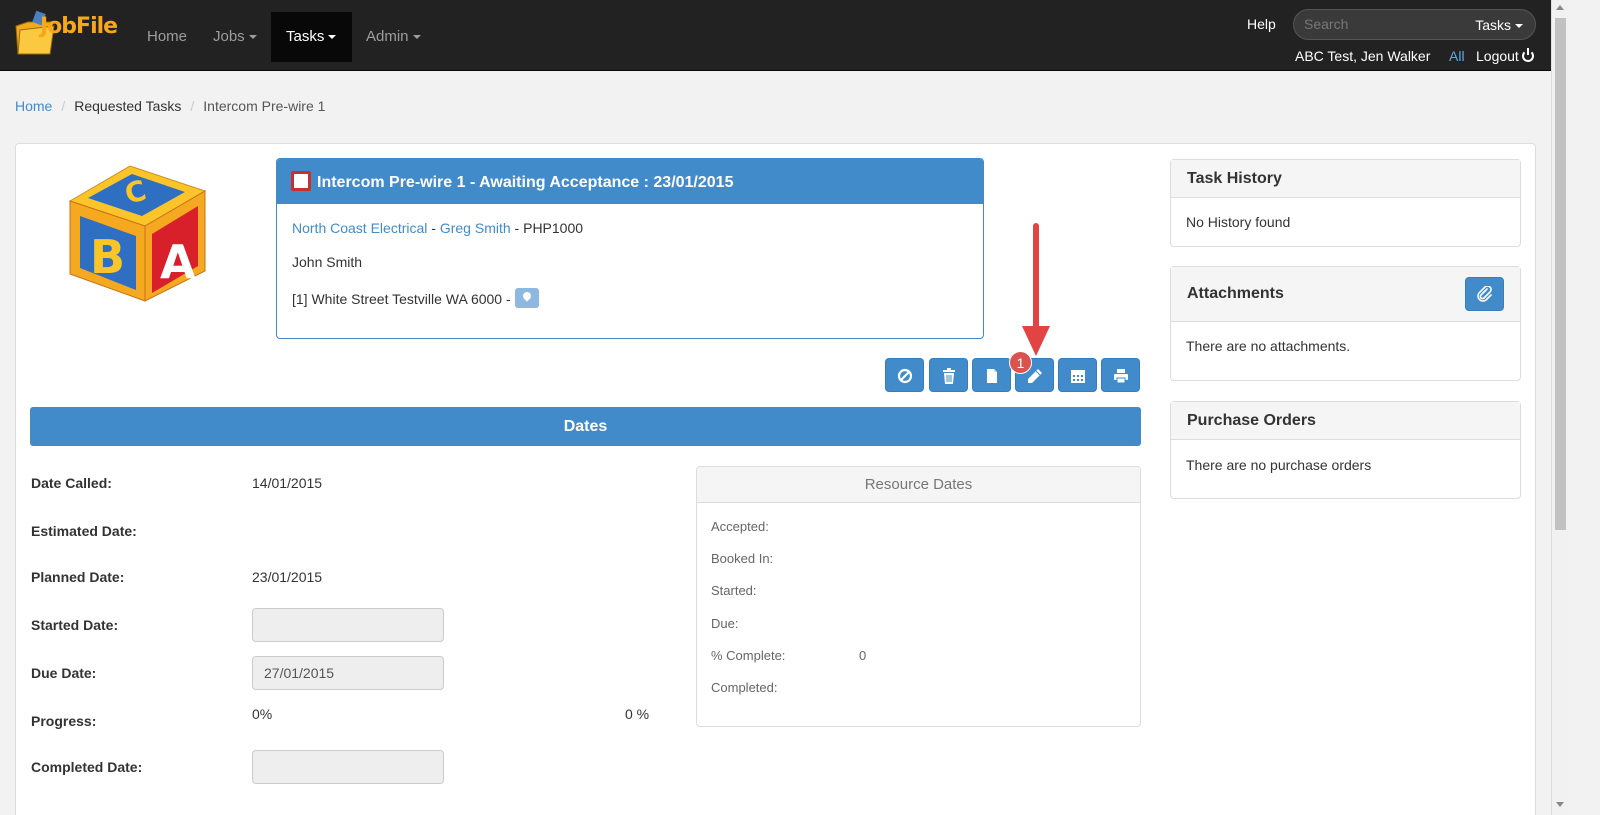  I want to click on search-box: Tasks, so click(1414, 24).